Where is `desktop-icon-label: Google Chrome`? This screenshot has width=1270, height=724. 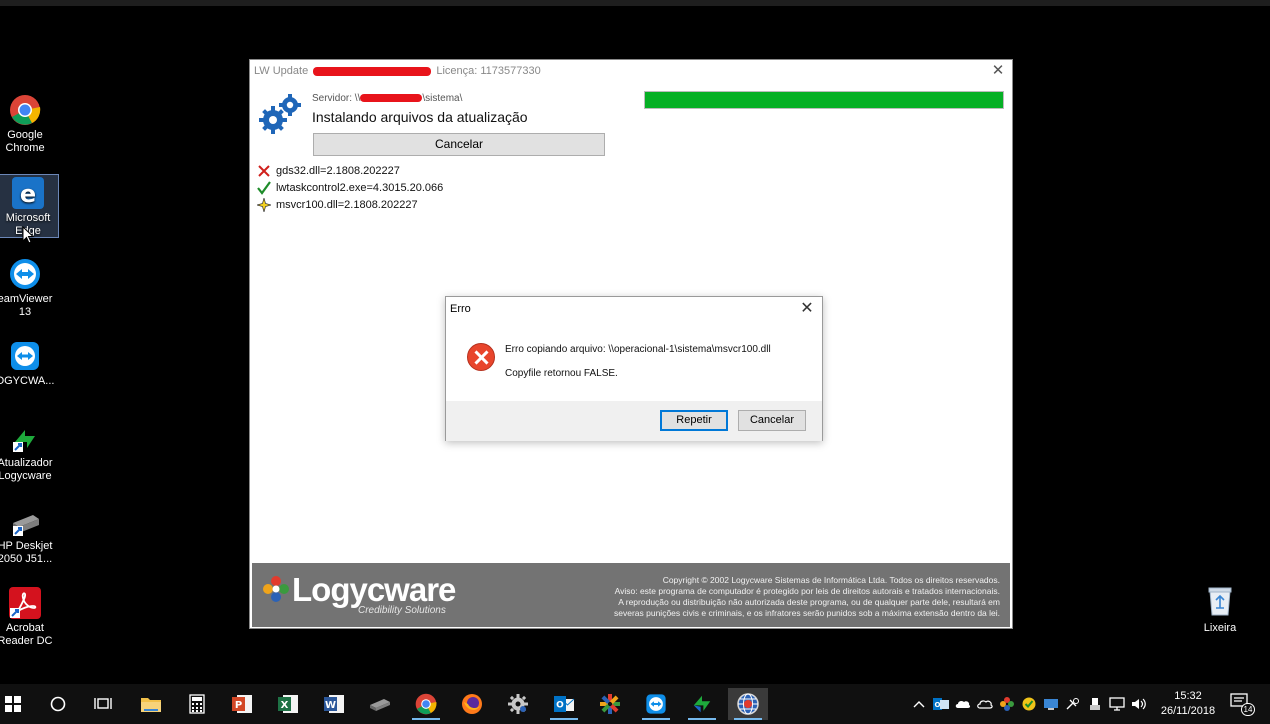 desktop-icon-label: Google Chrome is located at coordinates (25, 141).